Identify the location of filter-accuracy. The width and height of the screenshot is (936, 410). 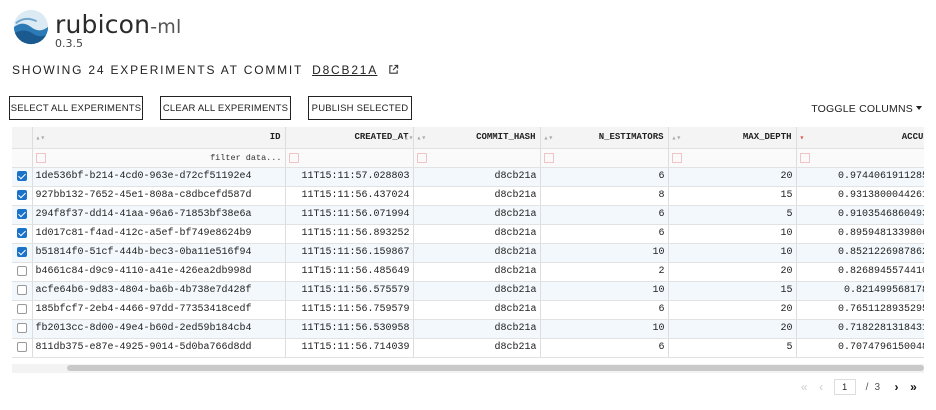
(859, 158).